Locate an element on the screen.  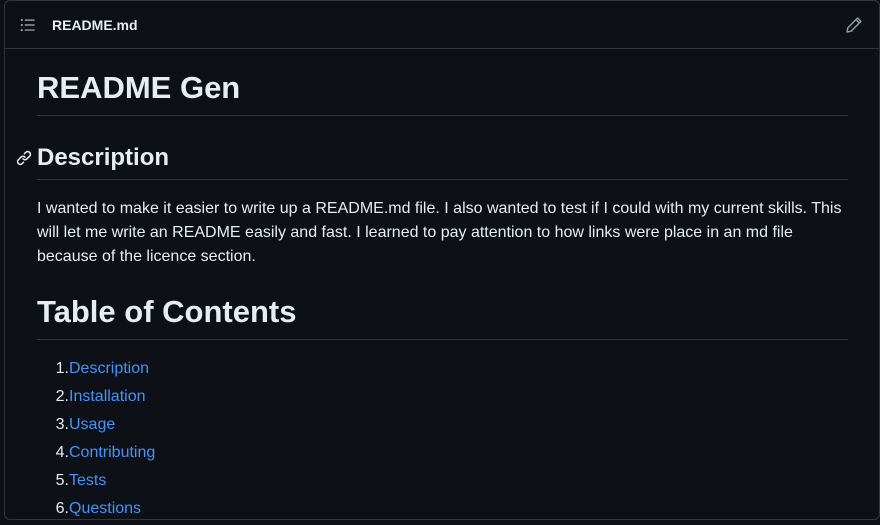
list-item: 6.Questions is located at coordinates (96, 511).